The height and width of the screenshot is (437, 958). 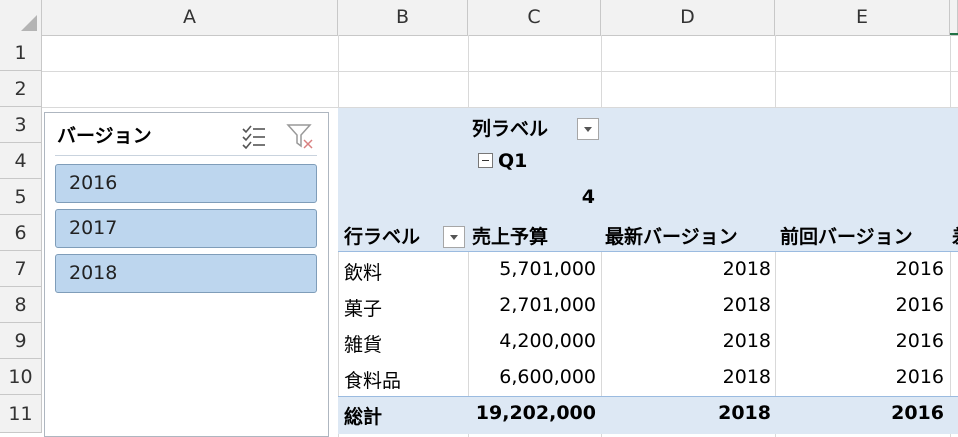 I want to click on slicer-title: バージョン, so click(x=104, y=136).